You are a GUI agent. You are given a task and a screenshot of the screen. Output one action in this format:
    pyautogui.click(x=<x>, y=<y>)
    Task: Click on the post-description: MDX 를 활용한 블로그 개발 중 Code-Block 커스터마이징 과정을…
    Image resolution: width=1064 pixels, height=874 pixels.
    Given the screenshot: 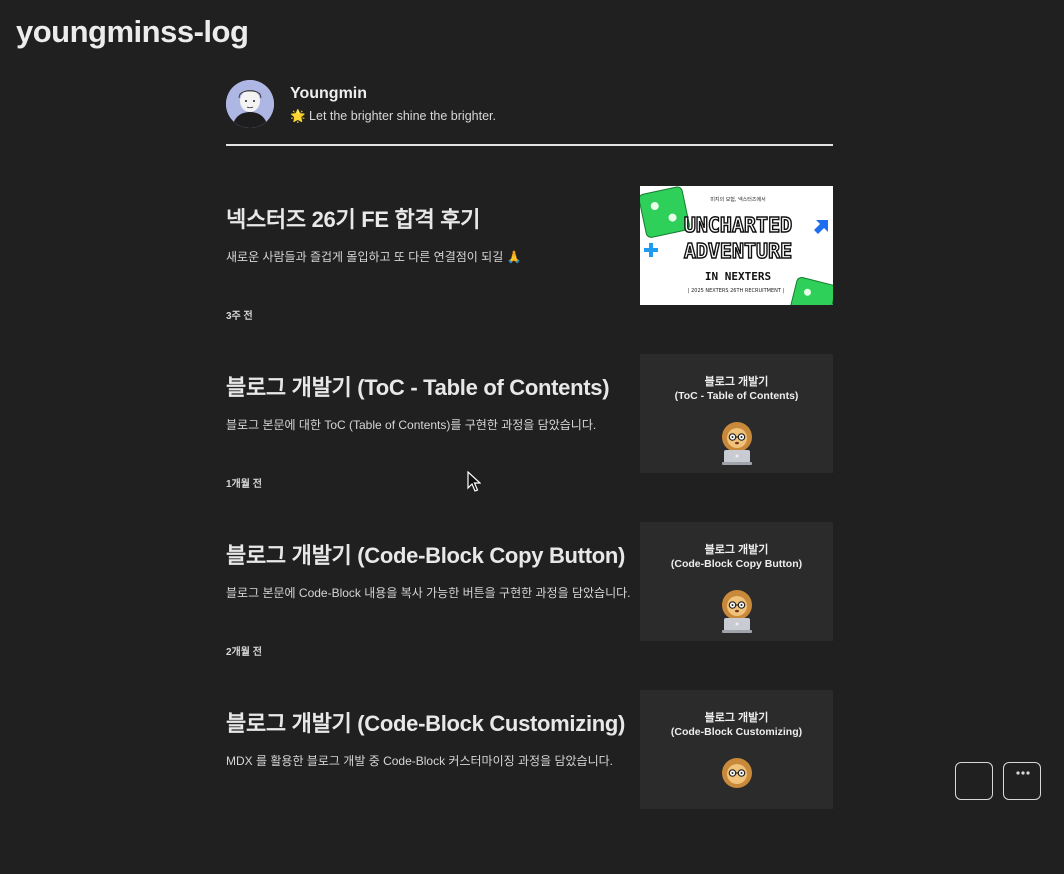 What is the action you would take?
    pyautogui.click(x=419, y=761)
    